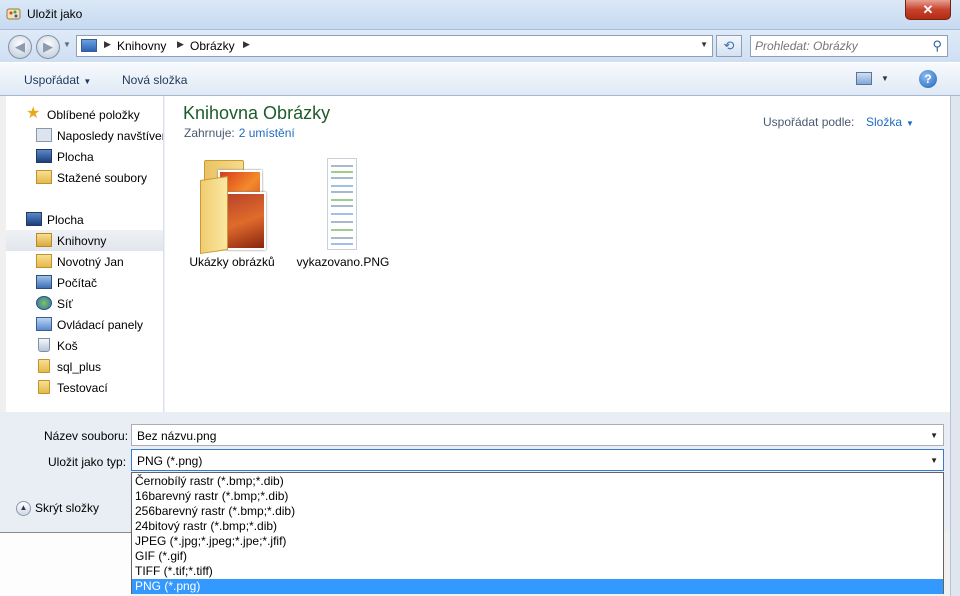 This screenshot has width=960, height=596. What do you see at coordinates (67, 346) in the screenshot?
I see `sidebar-item-label: Koš` at bounding box center [67, 346].